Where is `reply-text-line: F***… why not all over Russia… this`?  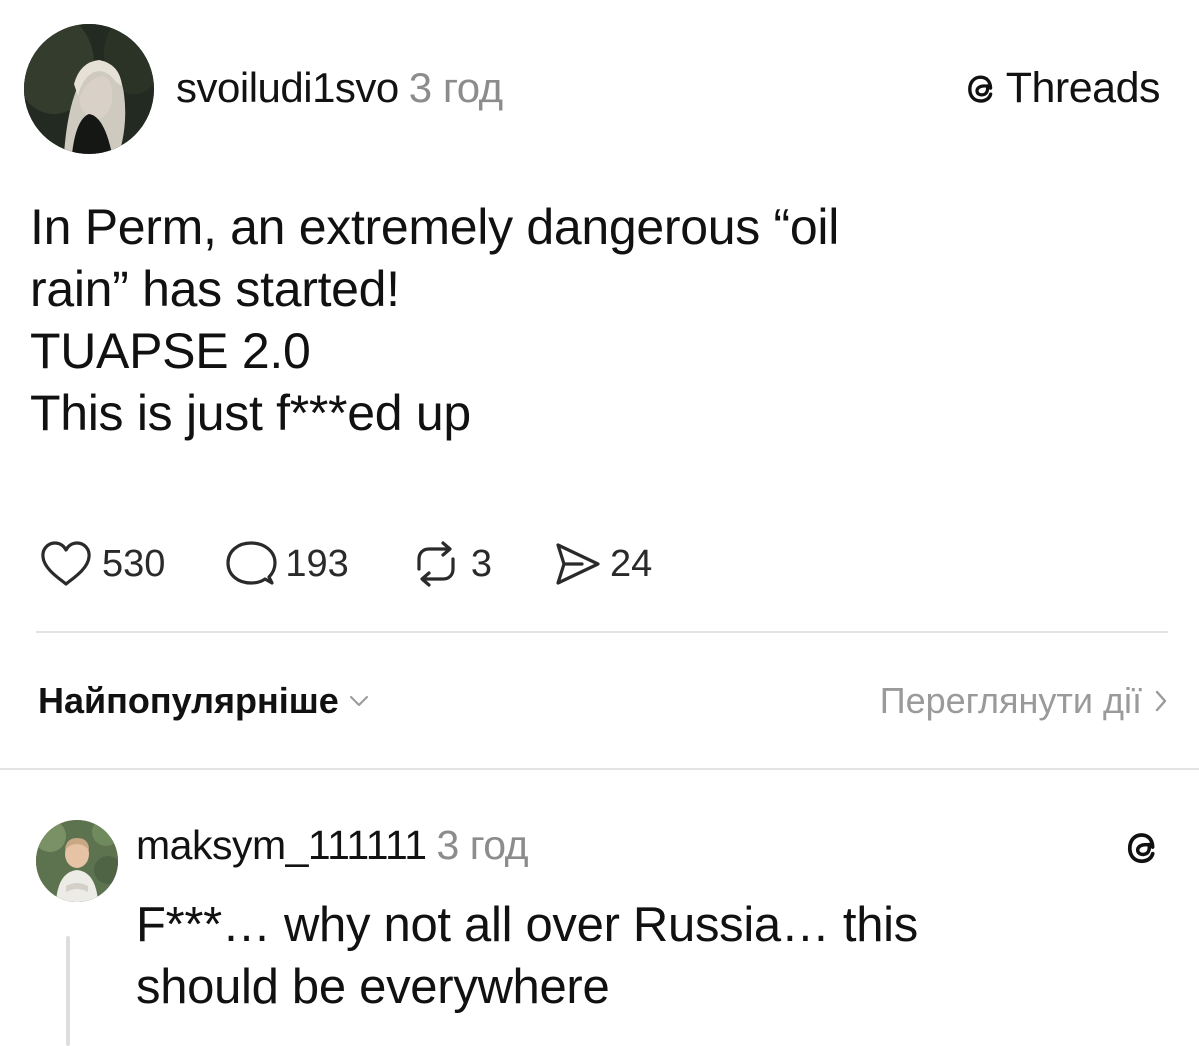
reply-text-line: F***… why not all over Russia… this is located at coordinates (527, 925).